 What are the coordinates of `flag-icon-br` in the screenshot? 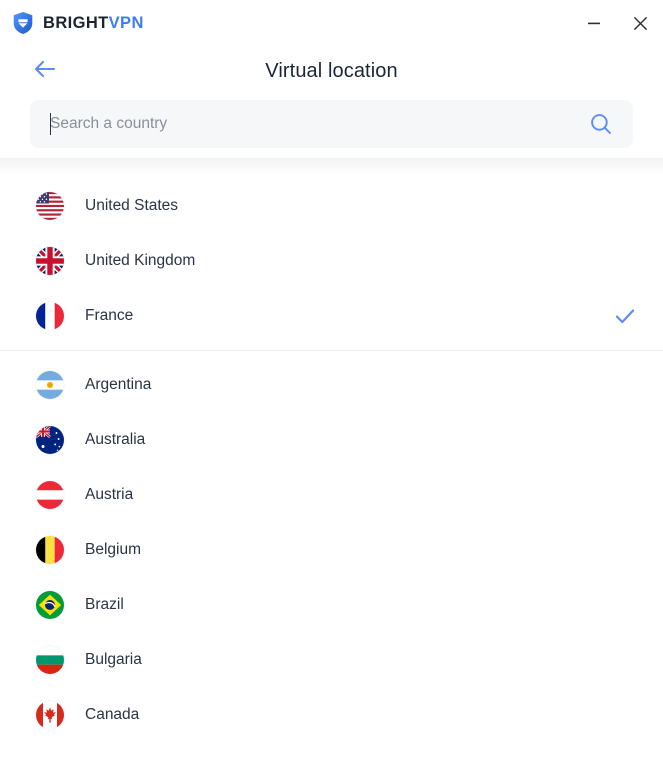 It's located at (50, 604).